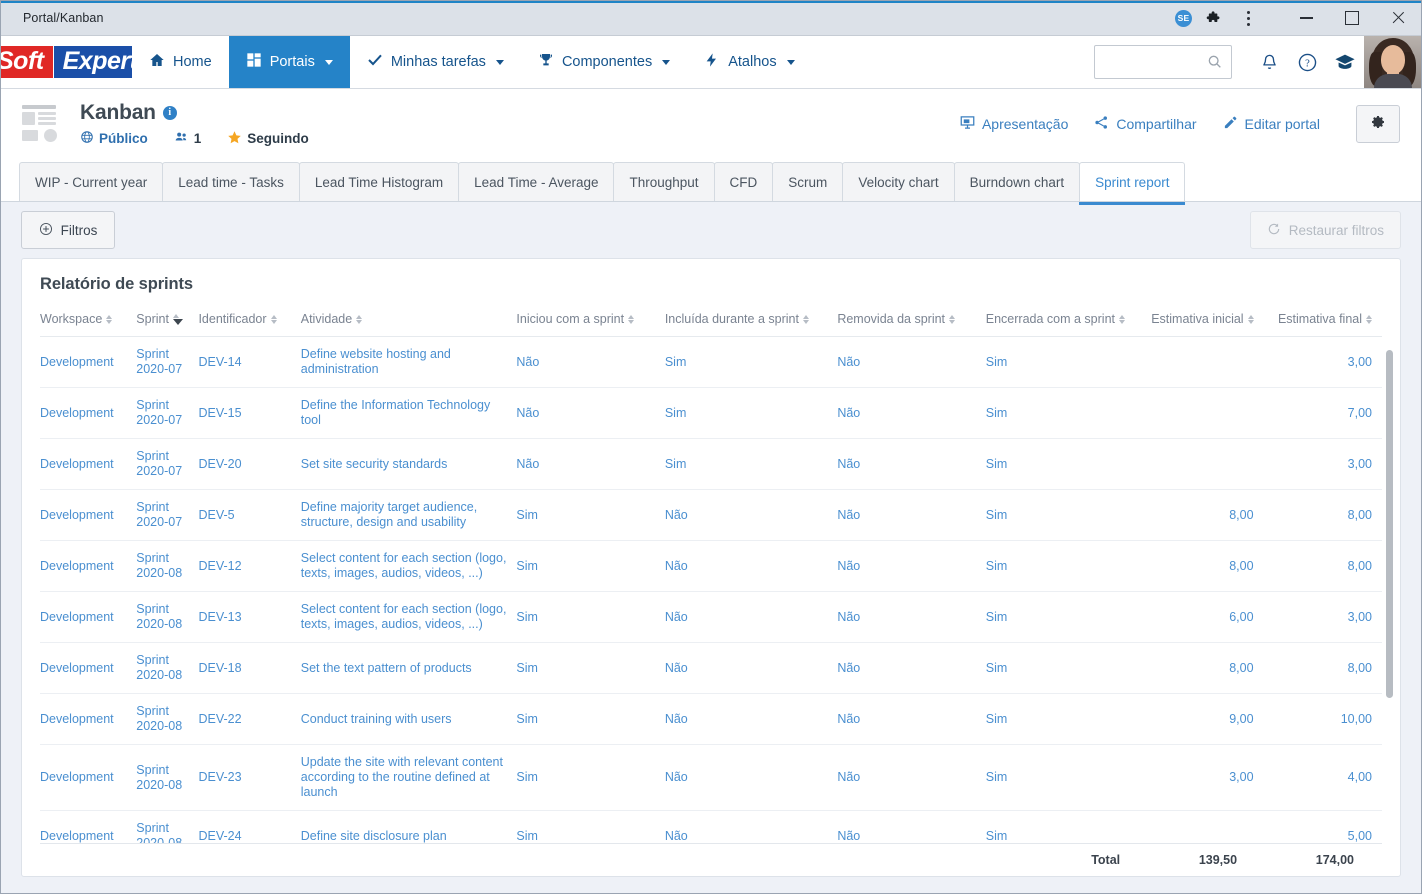  What do you see at coordinates (68, 230) in the screenshot?
I see `filters-button: Filtros` at bounding box center [68, 230].